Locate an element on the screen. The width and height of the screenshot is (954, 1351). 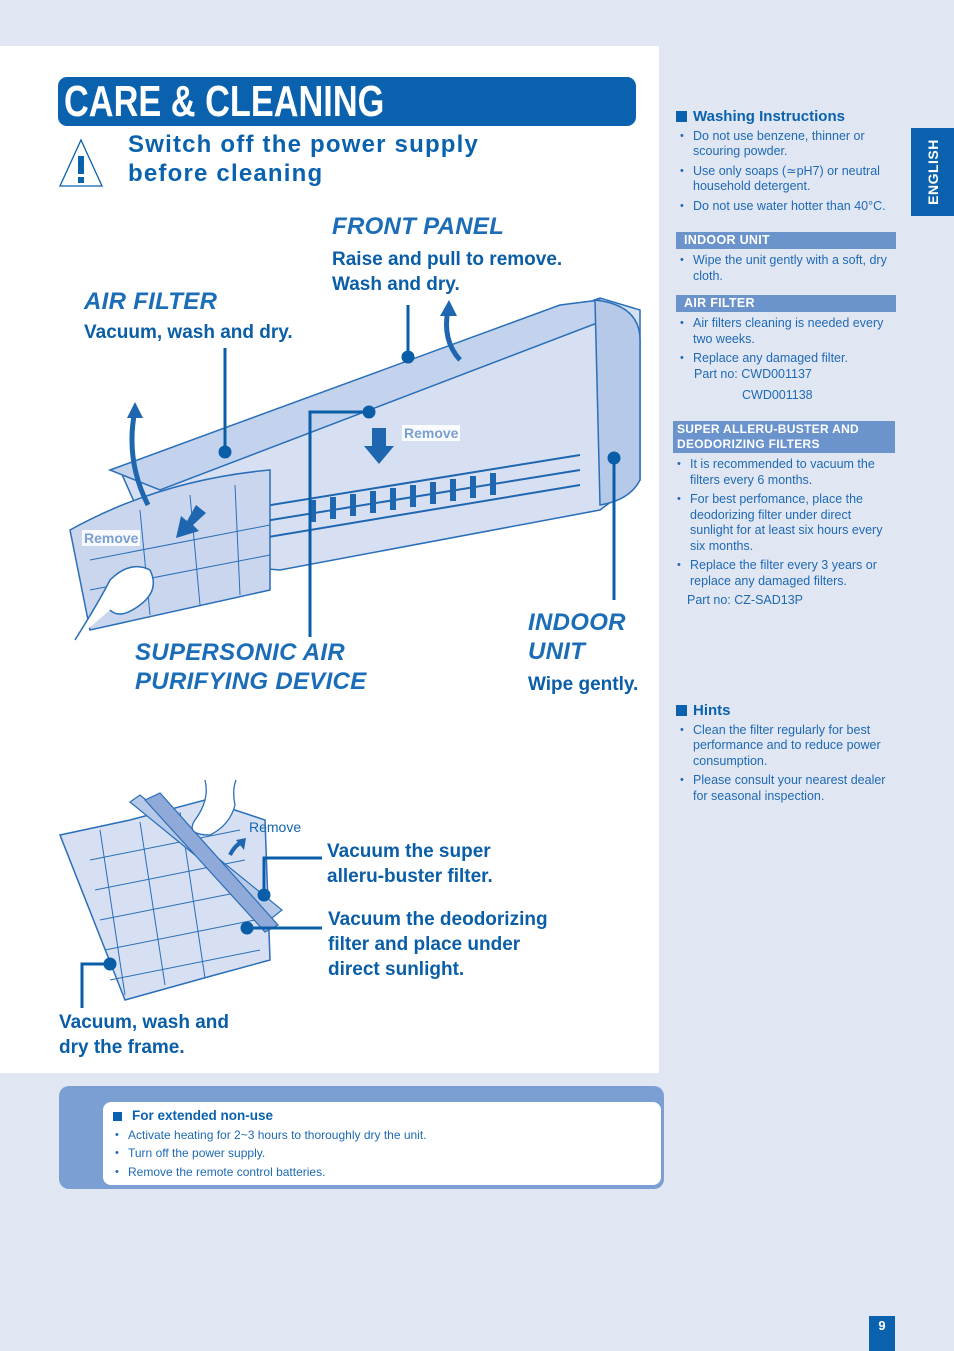
list-item: Replace any damaged filter. is located at coordinates (786, 359).